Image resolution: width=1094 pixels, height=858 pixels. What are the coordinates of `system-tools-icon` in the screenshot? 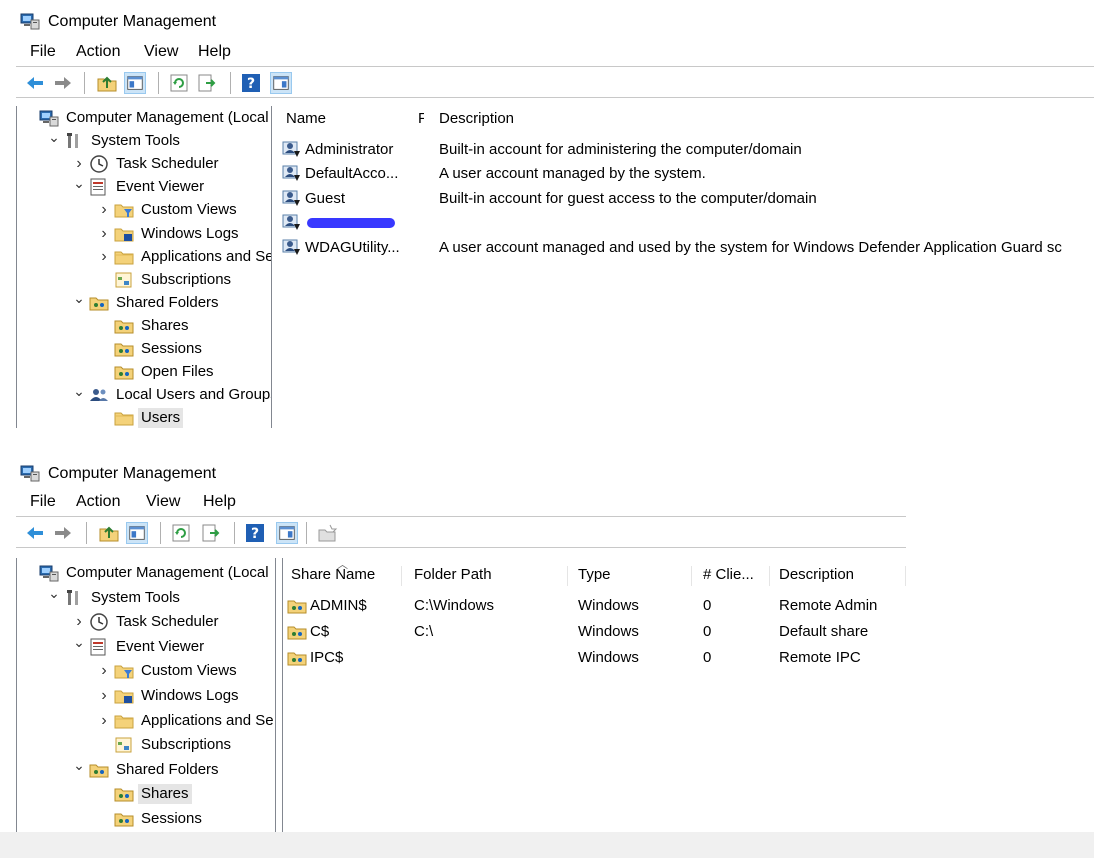 It's located at (74, 598).